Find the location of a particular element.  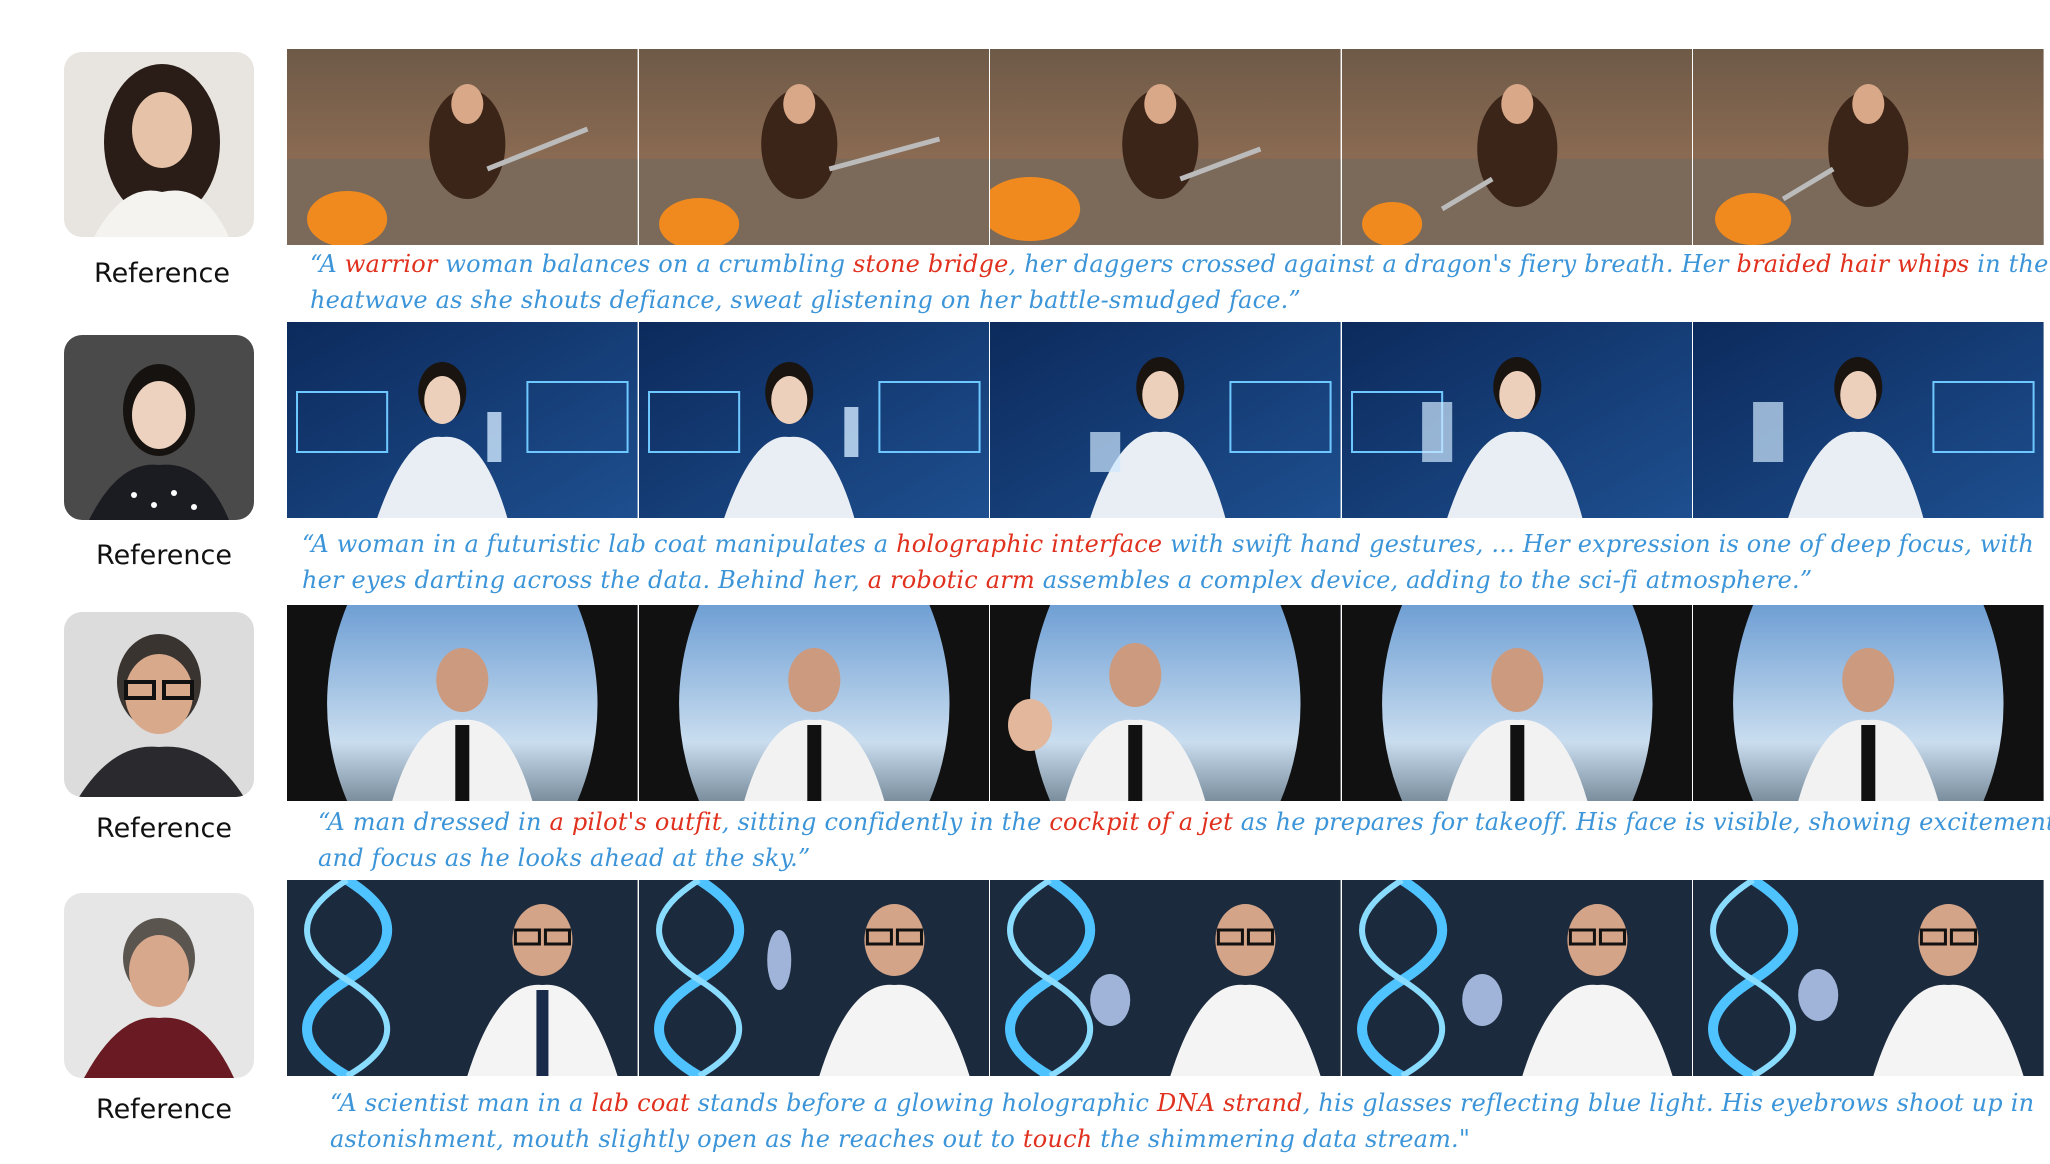

caption-keyword: stone bridge is located at coordinates (931, 264).